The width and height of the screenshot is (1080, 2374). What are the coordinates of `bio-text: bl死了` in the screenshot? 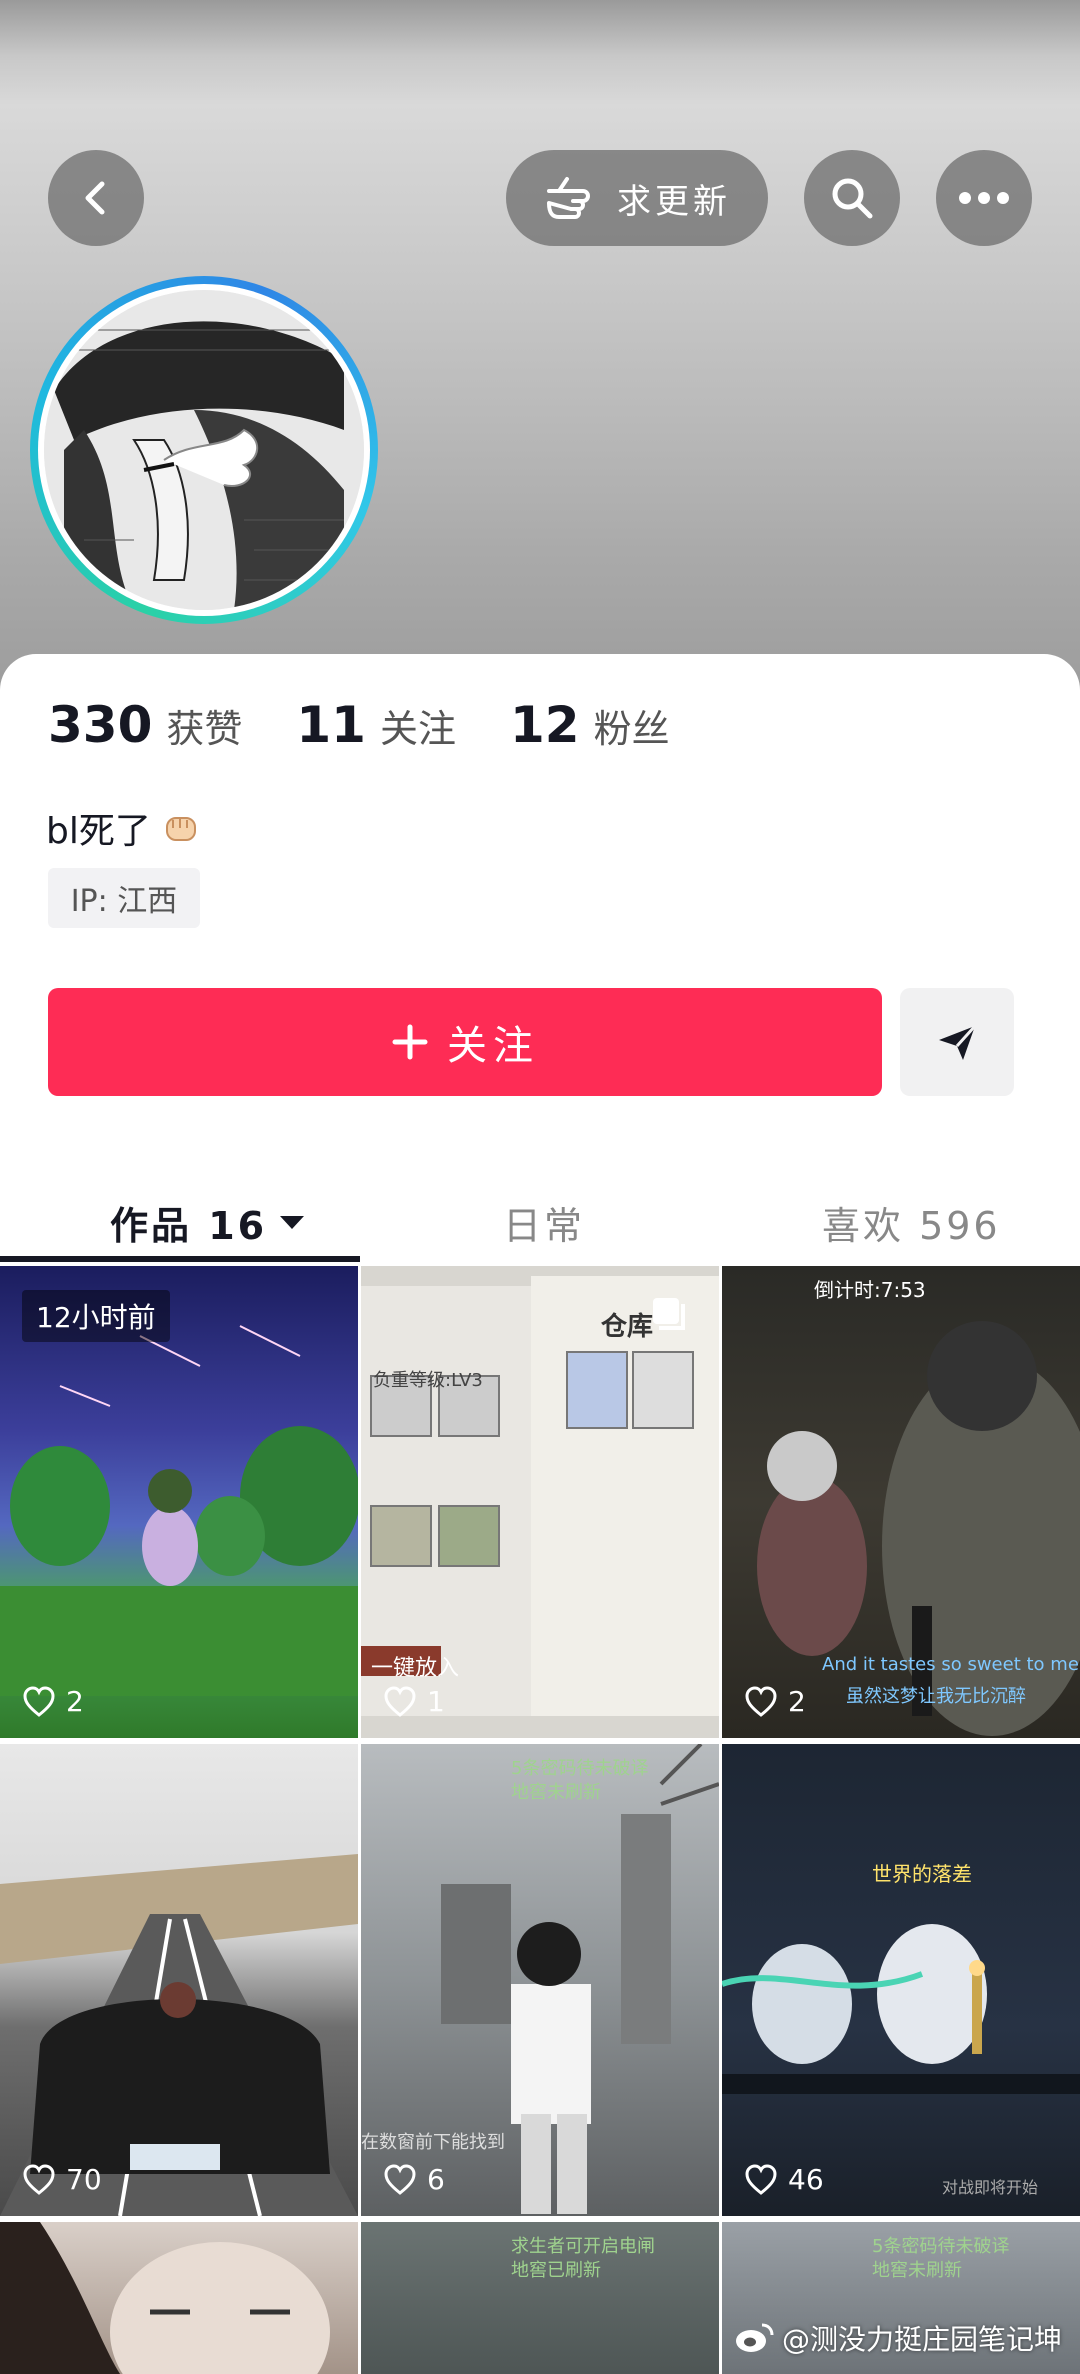 It's located at (98, 831).